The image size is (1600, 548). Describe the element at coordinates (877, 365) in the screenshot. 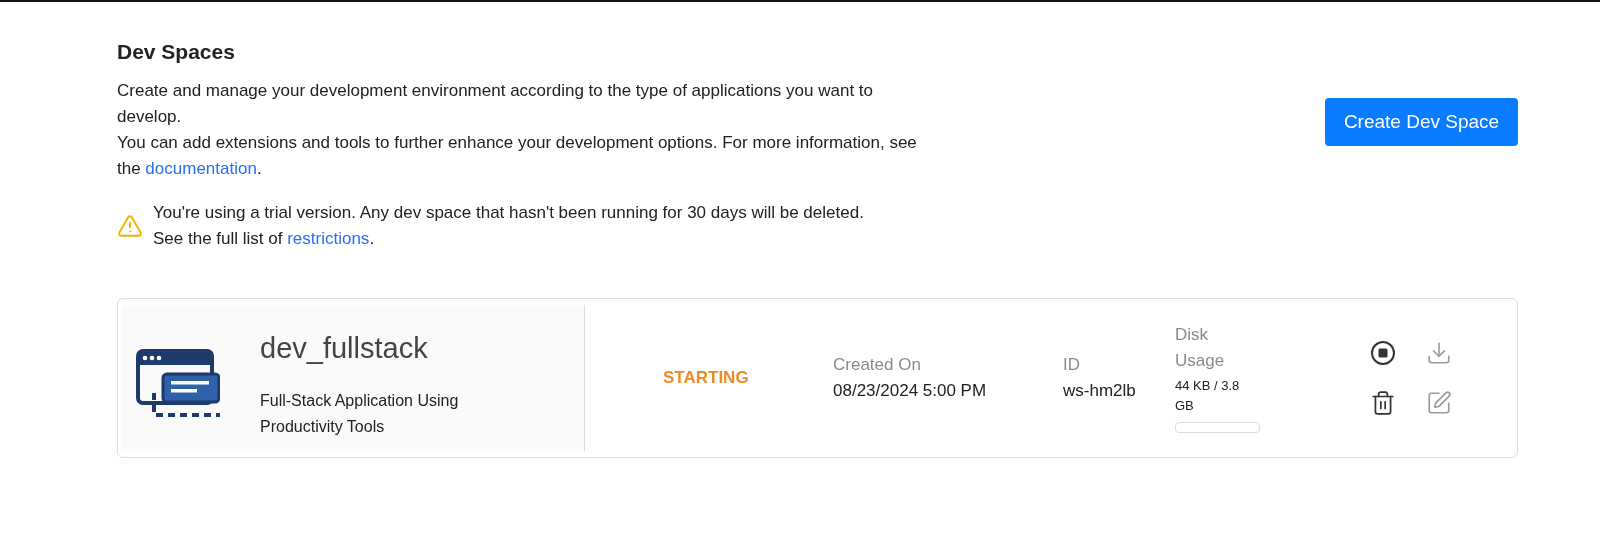

I see `created-label: Created On` at that location.